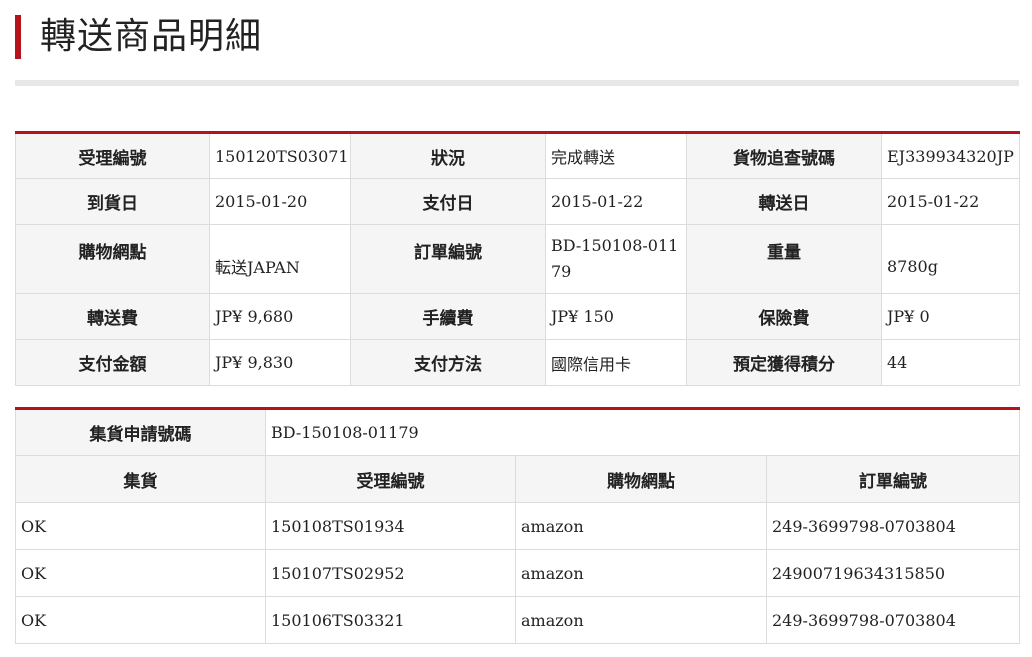 This screenshot has width=1032, height=657. Describe the element at coordinates (448, 316) in the screenshot. I see `label-cell: 手續費` at that location.